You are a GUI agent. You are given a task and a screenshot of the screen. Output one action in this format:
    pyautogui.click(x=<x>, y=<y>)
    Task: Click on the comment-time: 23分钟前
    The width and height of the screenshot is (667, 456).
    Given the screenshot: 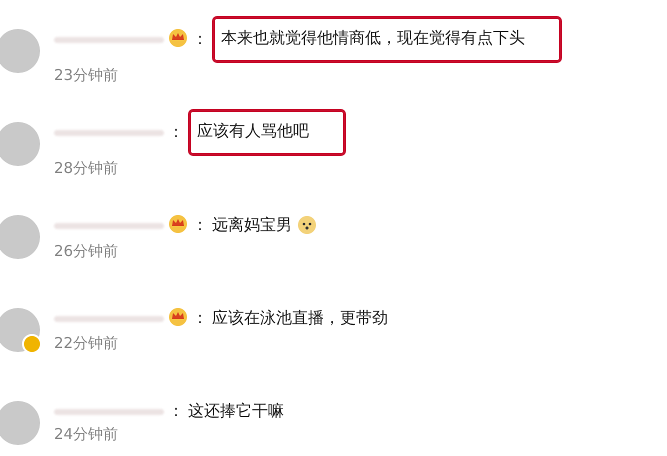 What is the action you would take?
    pyautogui.click(x=87, y=75)
    